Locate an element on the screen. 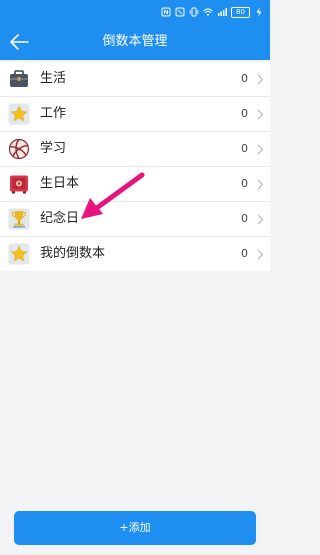 The height and width of the screenshot is (555, 320). list-item-label: 工作 is located at coordinates (53, 113).